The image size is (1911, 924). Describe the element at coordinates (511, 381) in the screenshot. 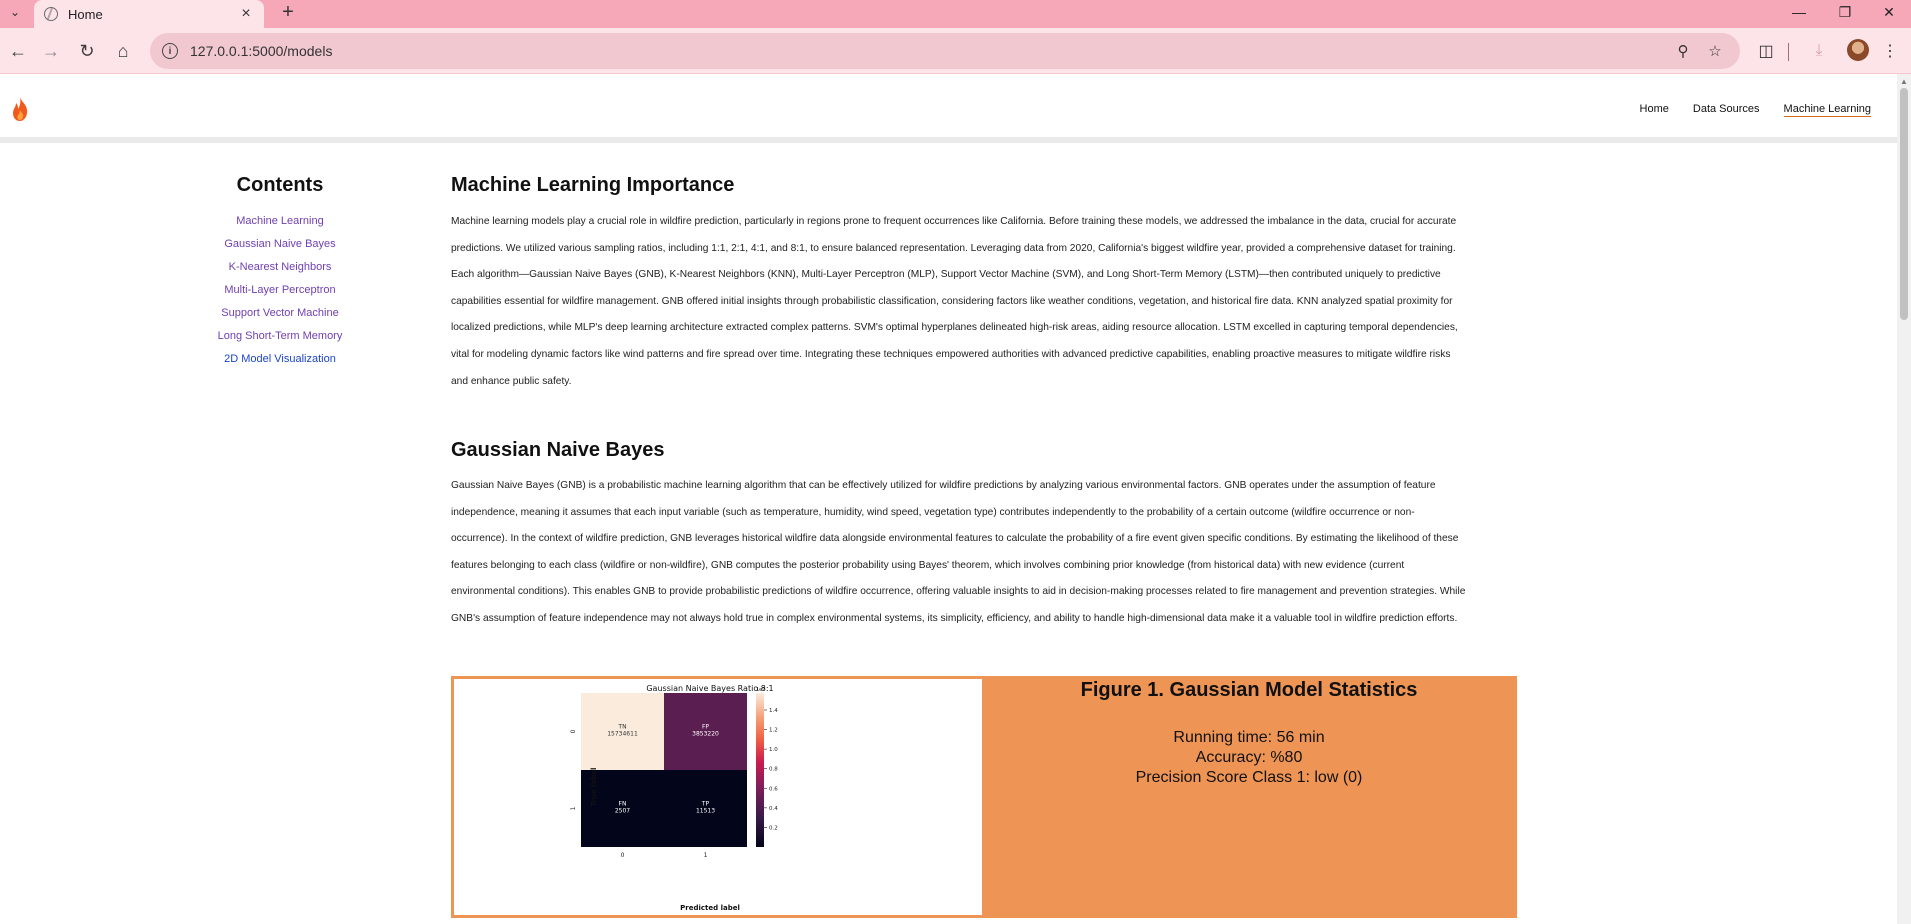

I see `paragraph-line: and enhance public safety.` at that location.